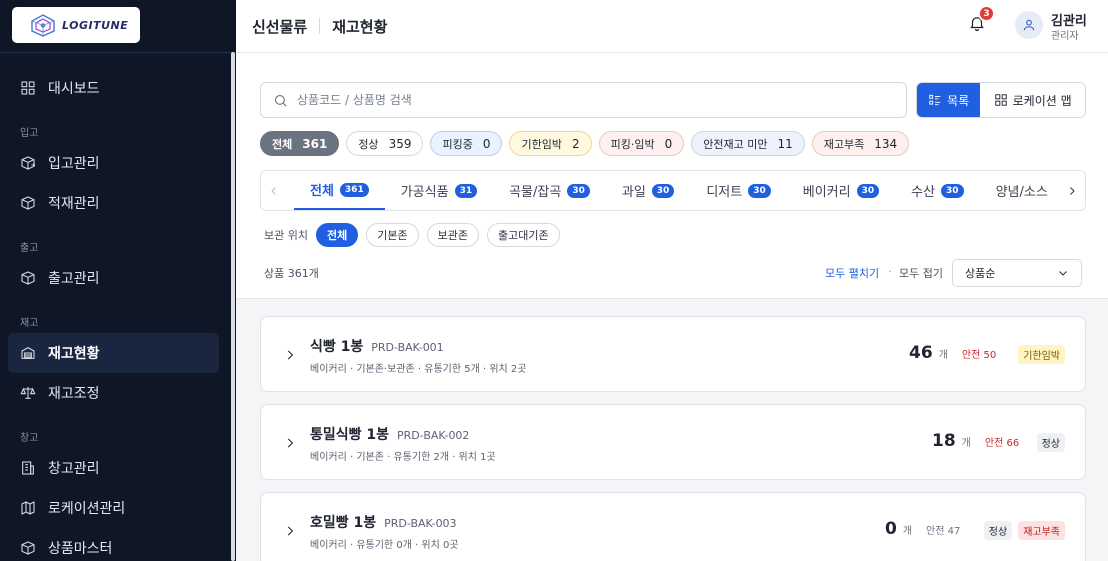 The height and width of the screenshot is (561, 1108). Describe the element at coordinates (76, 25) in the screenshot. I see `logo: LOGITUNE` at that location.